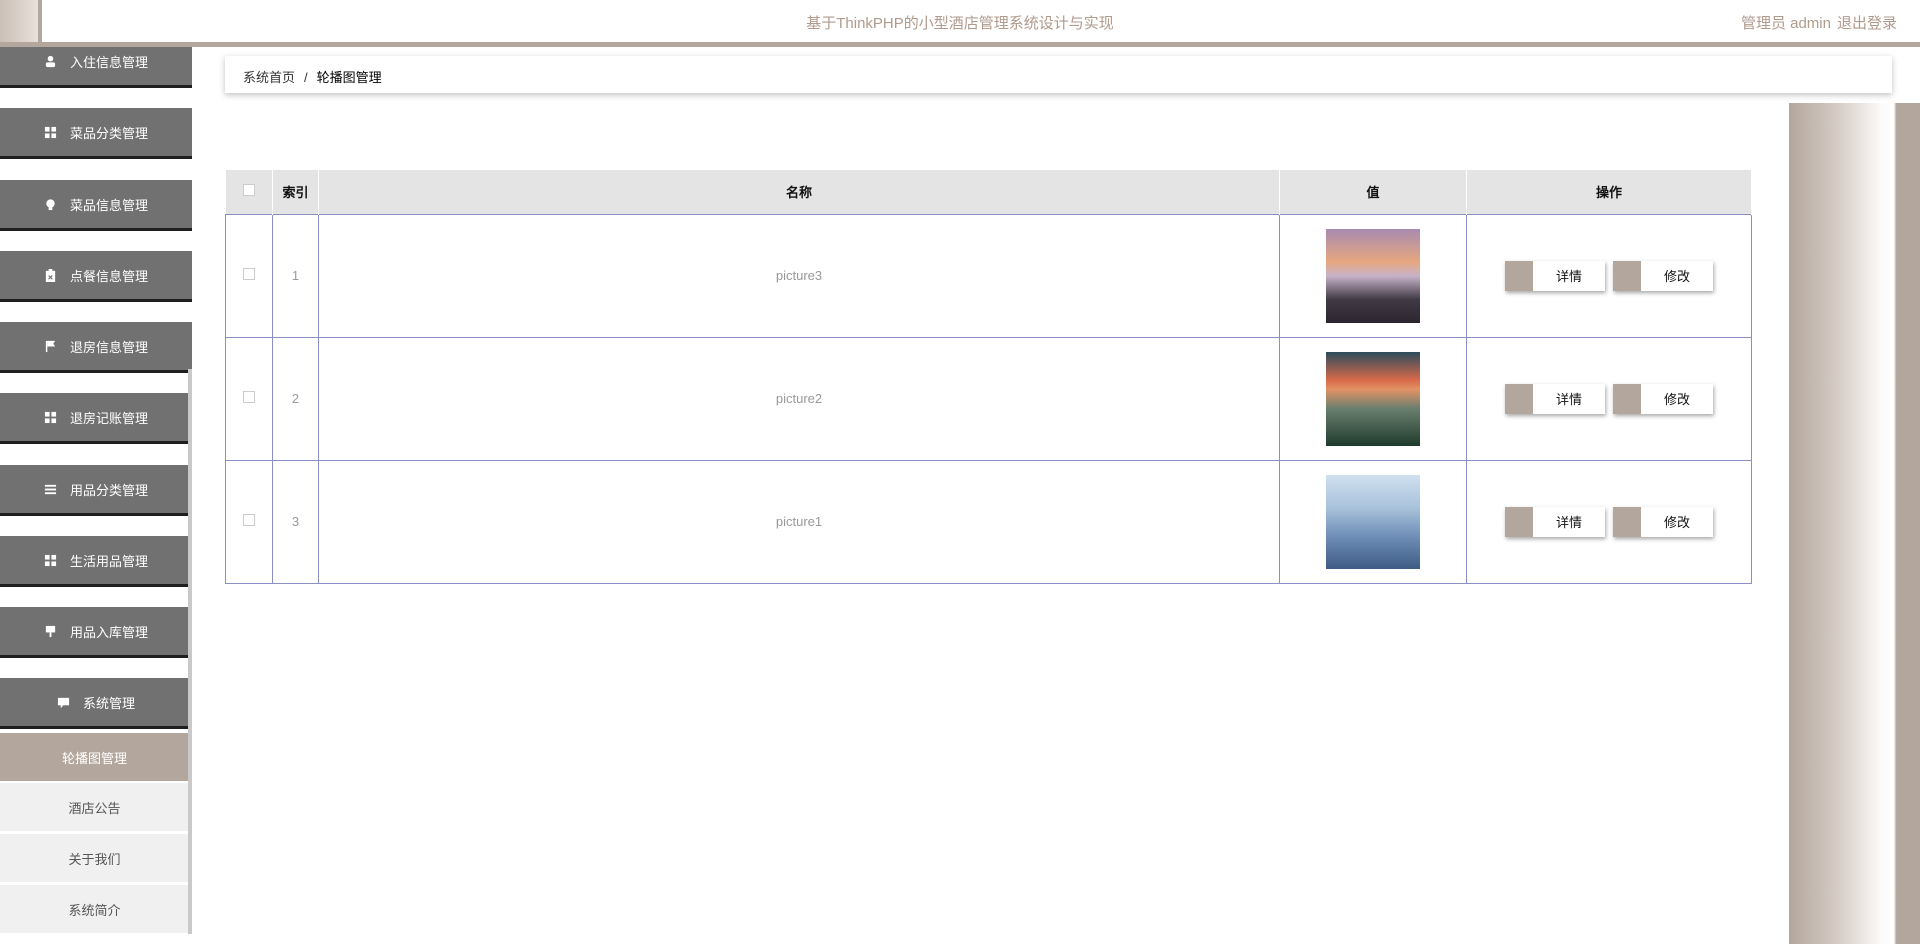 The image size is (1920, 944). I want to click on sidebar-item-daily-supplies: 生活用品管理, so click(96, 560).